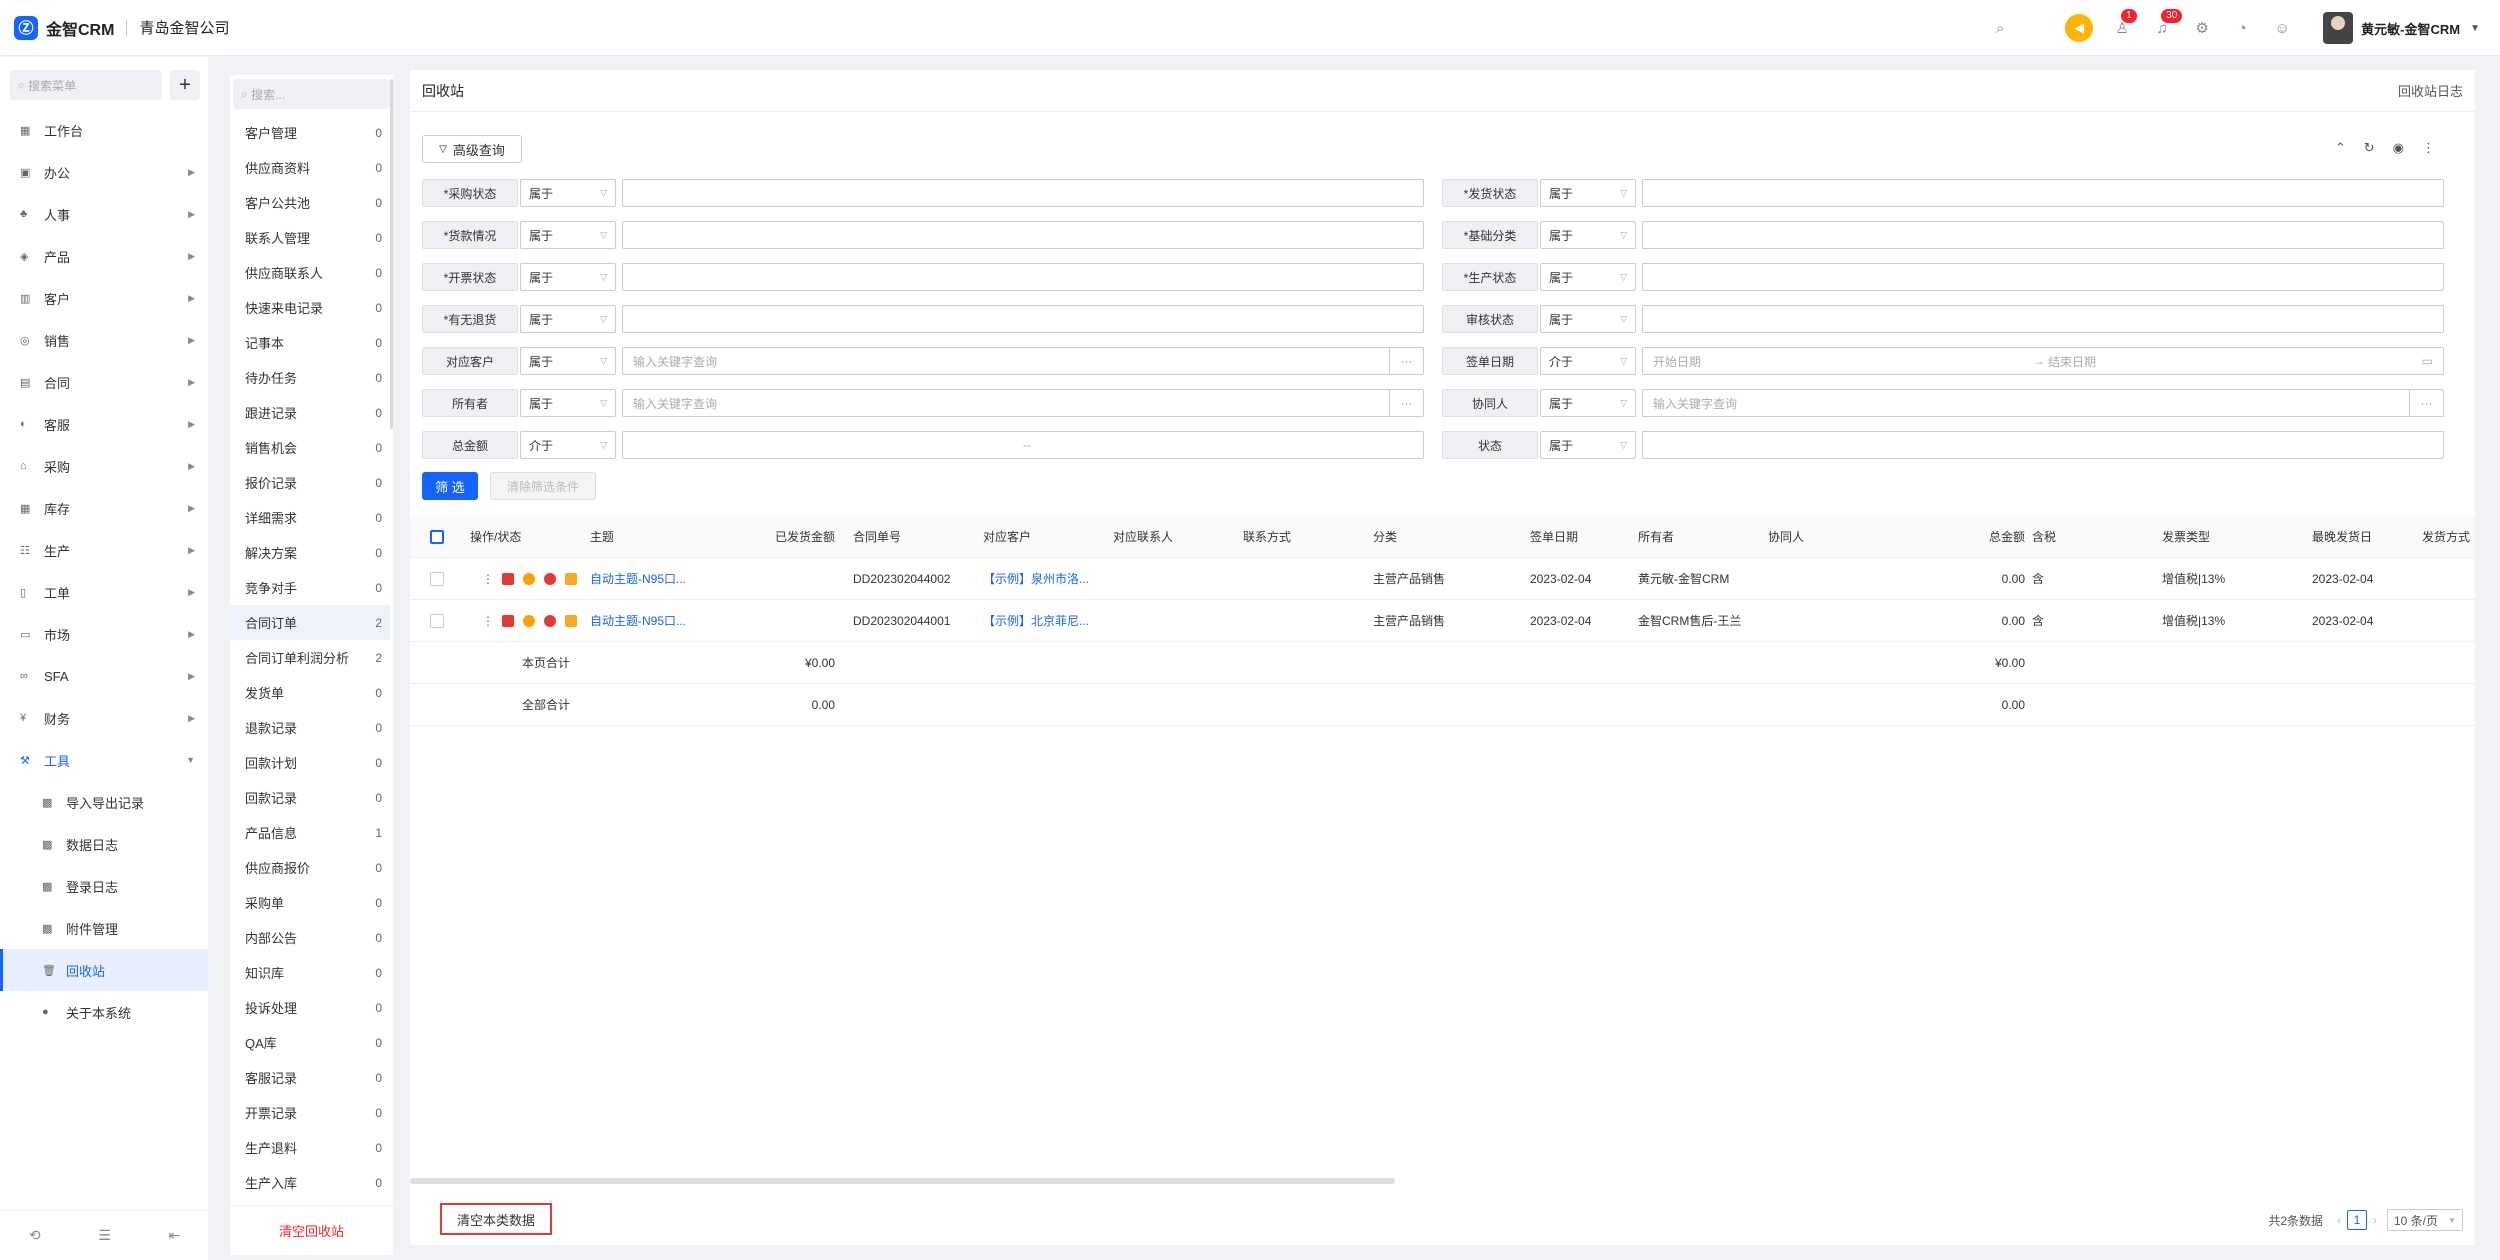  What do you see at coordinates (1143, 537) in the screenshot?
I see `col-contact: 对应联系人` at bounding box center [1143, 537].